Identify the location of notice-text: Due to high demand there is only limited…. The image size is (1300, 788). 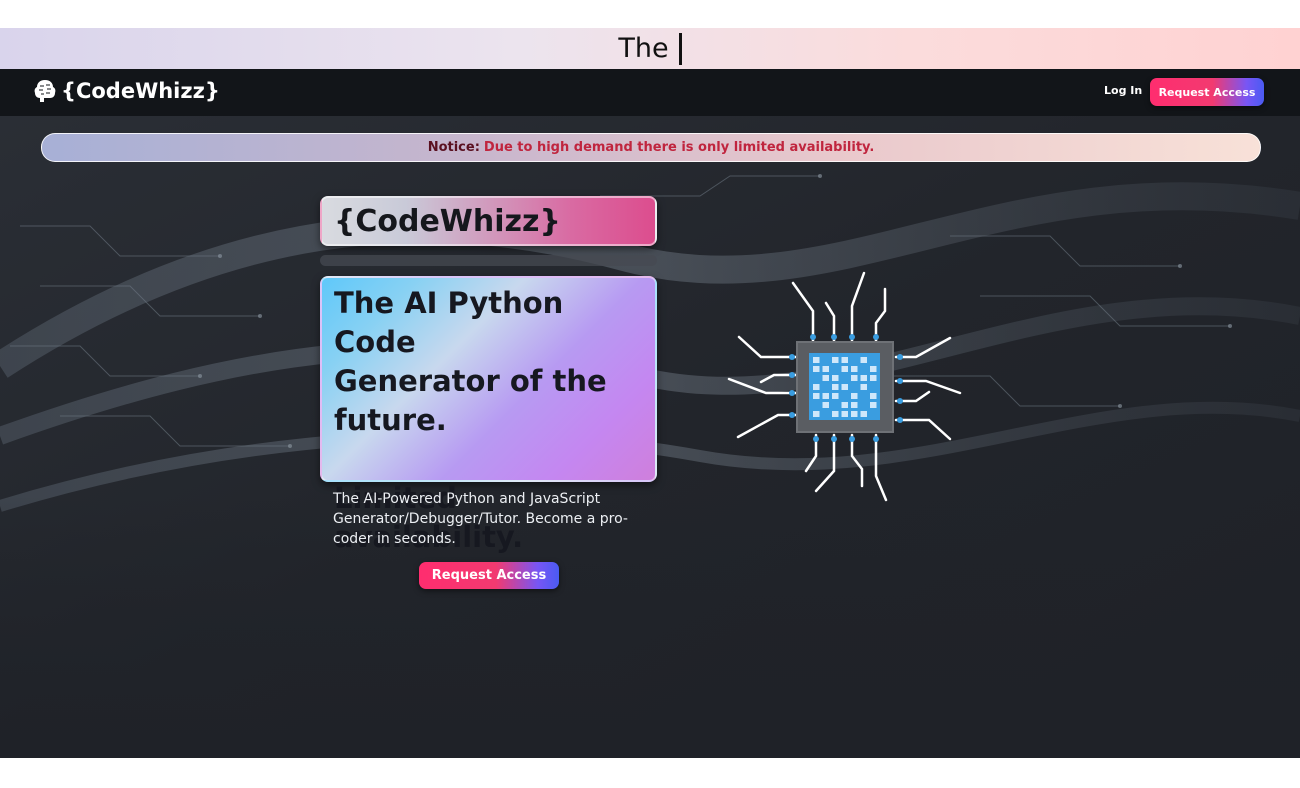
(679, 147).